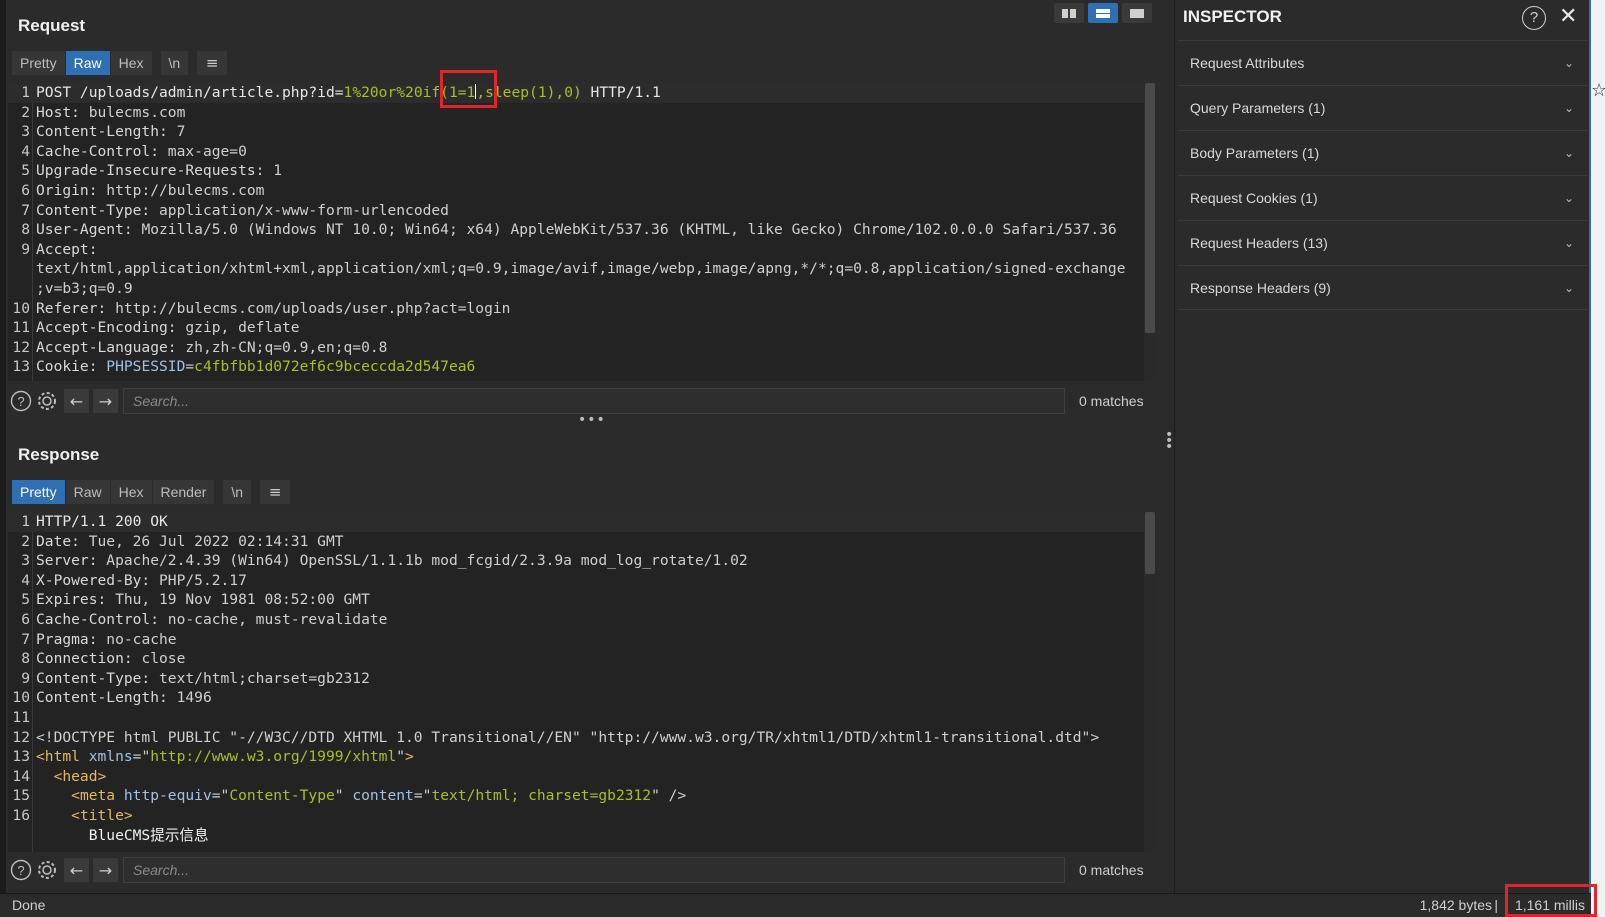  Describe the element at coordinates (110, 132) in the screenshot. I see `line-content: Content-Length: 7` at that location.